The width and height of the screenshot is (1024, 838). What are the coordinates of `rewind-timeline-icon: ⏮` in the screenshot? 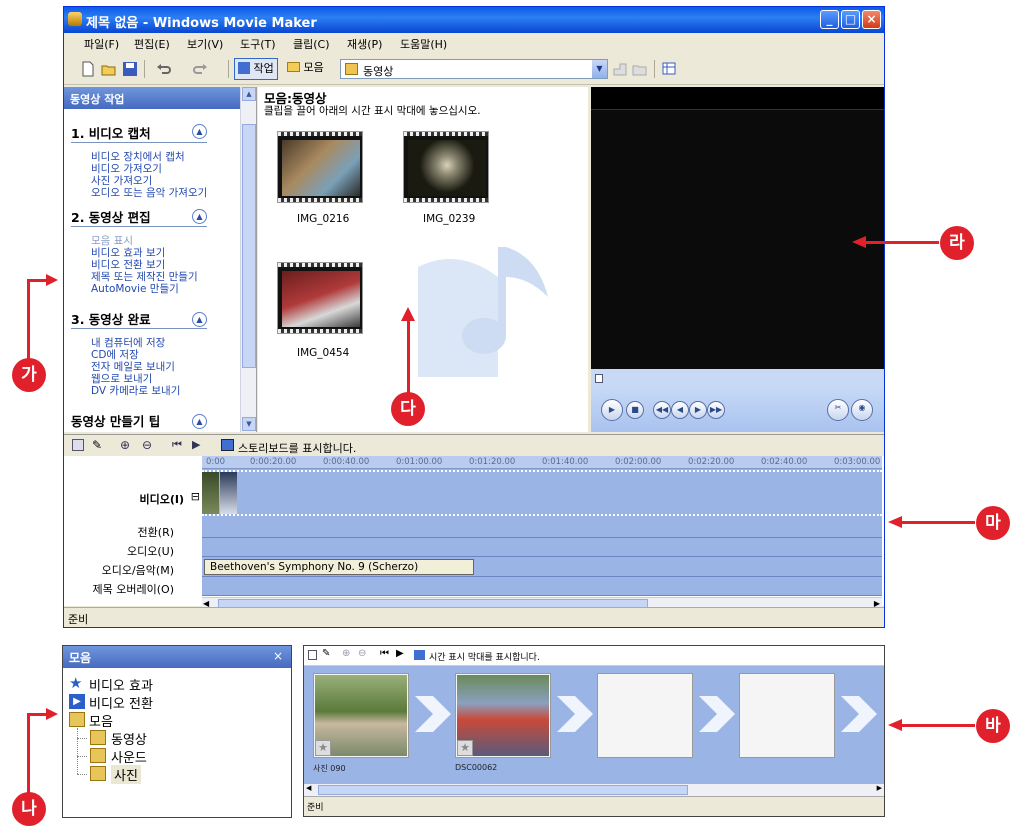 It's located at (177, 445).